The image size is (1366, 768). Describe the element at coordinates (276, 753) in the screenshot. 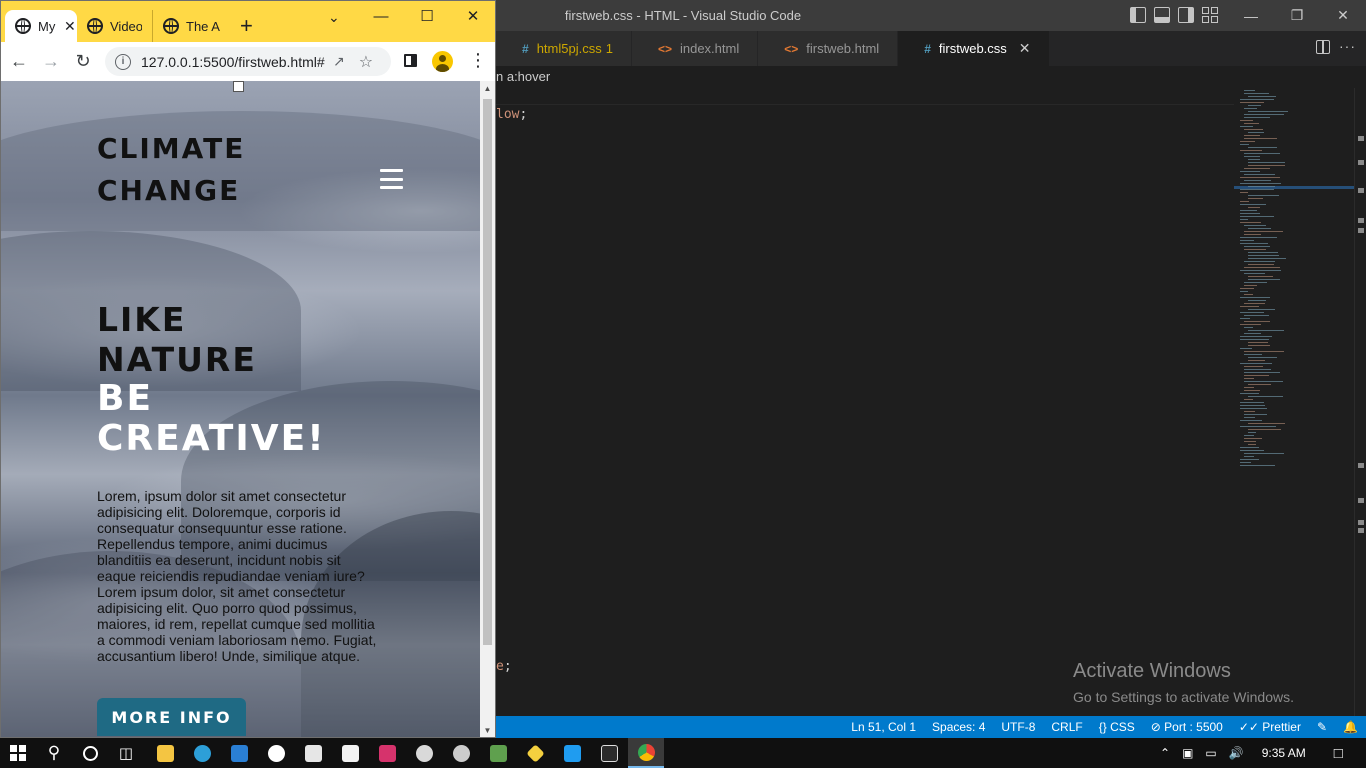

I see `wordpress-icon` at that location.